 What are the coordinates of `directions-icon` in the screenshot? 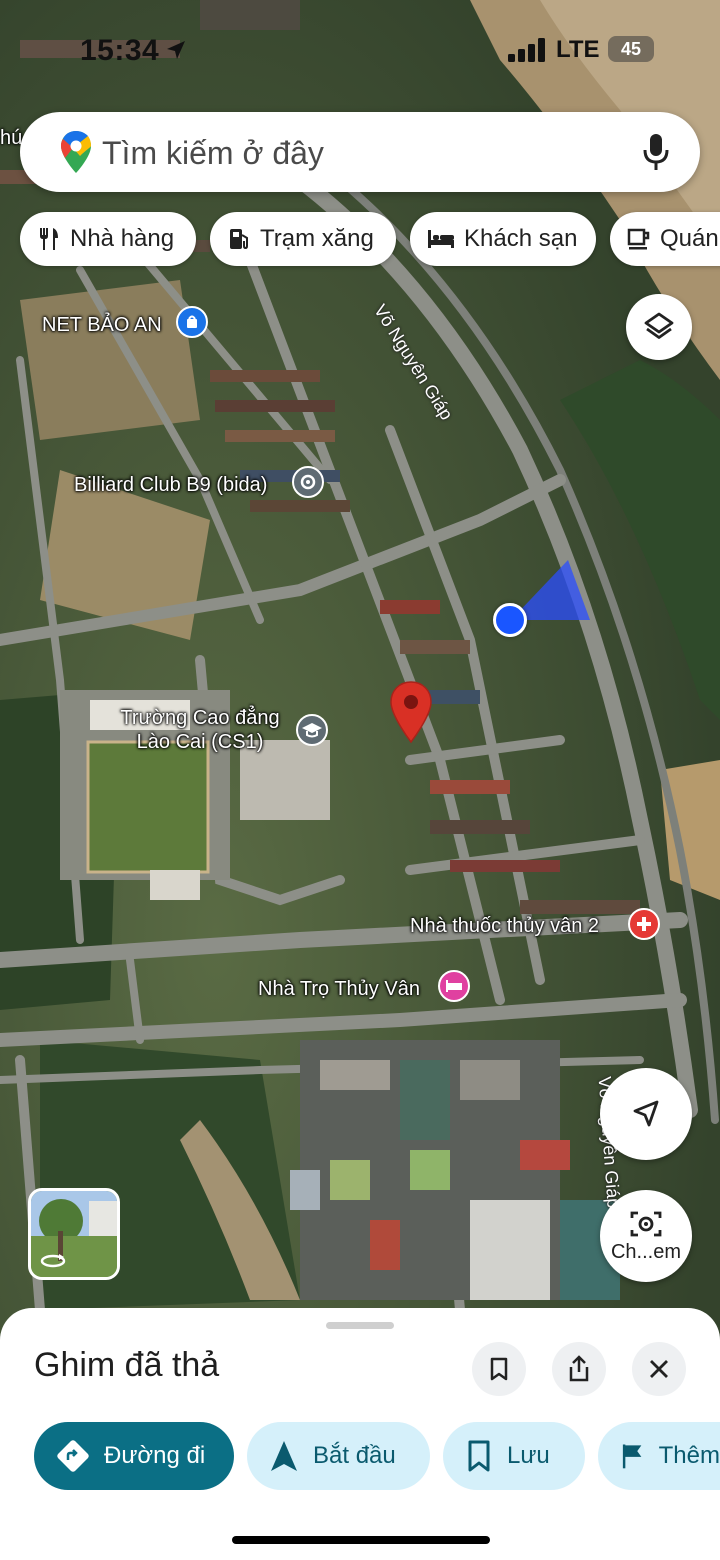 It's located at (73, 1456).